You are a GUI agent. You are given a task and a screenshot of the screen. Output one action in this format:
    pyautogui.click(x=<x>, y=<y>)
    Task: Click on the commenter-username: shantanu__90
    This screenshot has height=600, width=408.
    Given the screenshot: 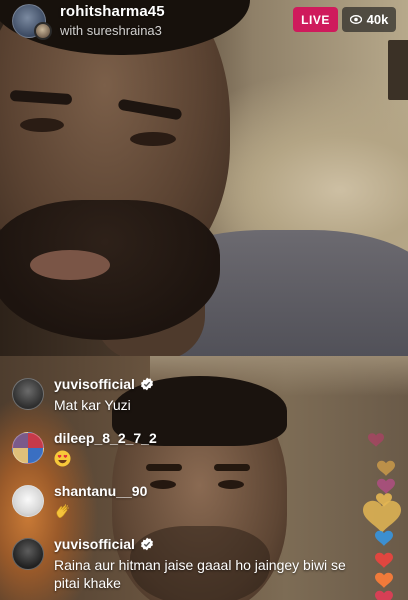 What is the action you would take?
    pyautogui.click(x=100, y=491)
    